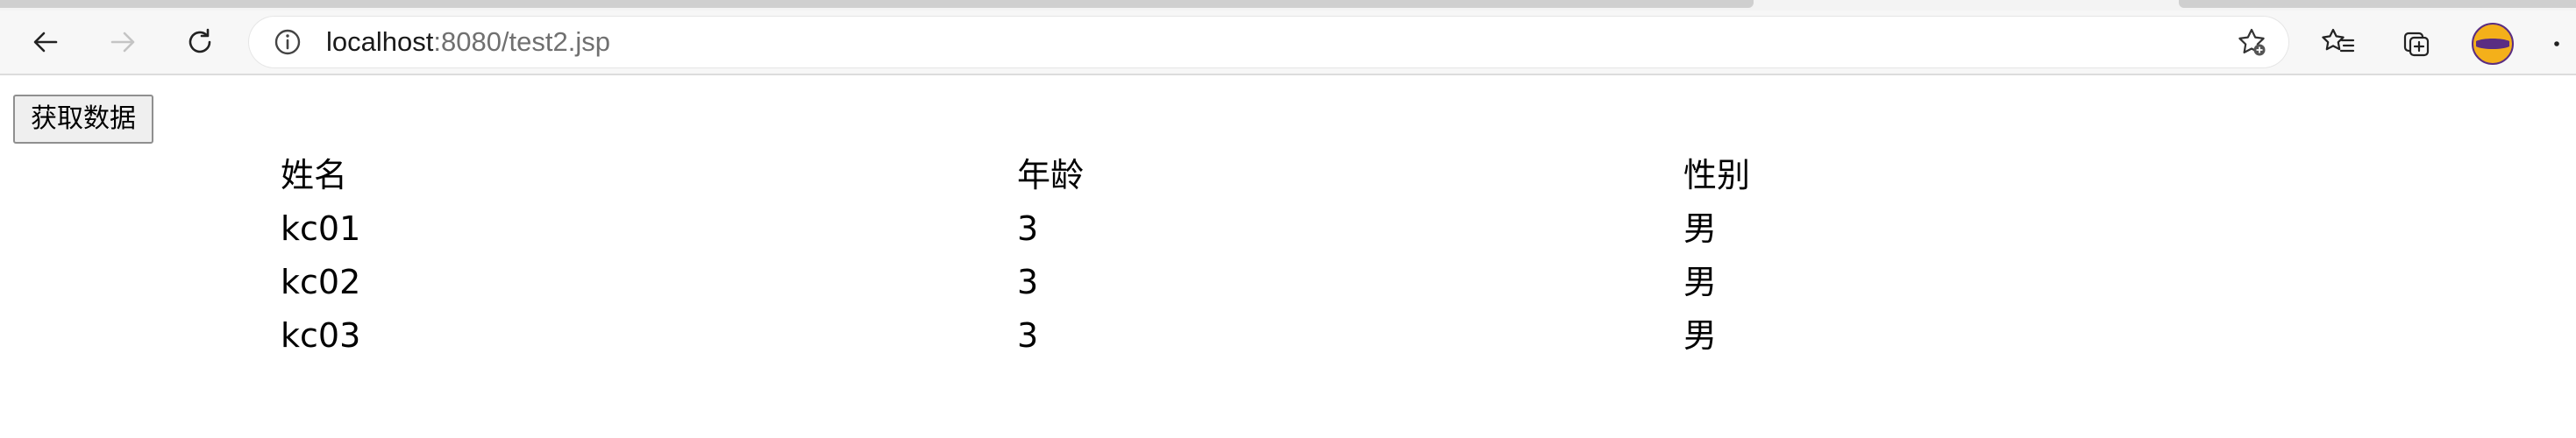 The width and height of the screenshot is (2576, 438). Describe the element at coordinates (314, 175) in the screenshot. I see `header-name: 姓名` at that location.